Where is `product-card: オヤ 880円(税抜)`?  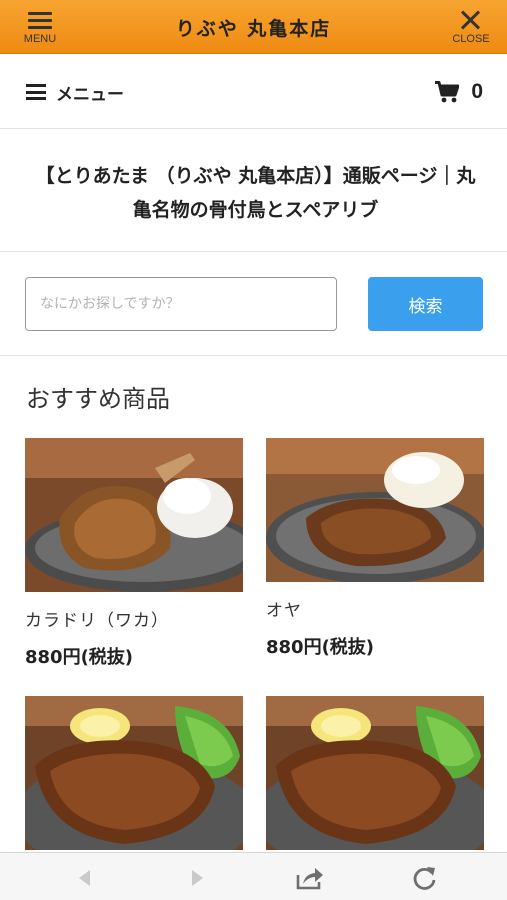
product-card: オヤ 880円(税抜) is located at coordinates (375, 548).